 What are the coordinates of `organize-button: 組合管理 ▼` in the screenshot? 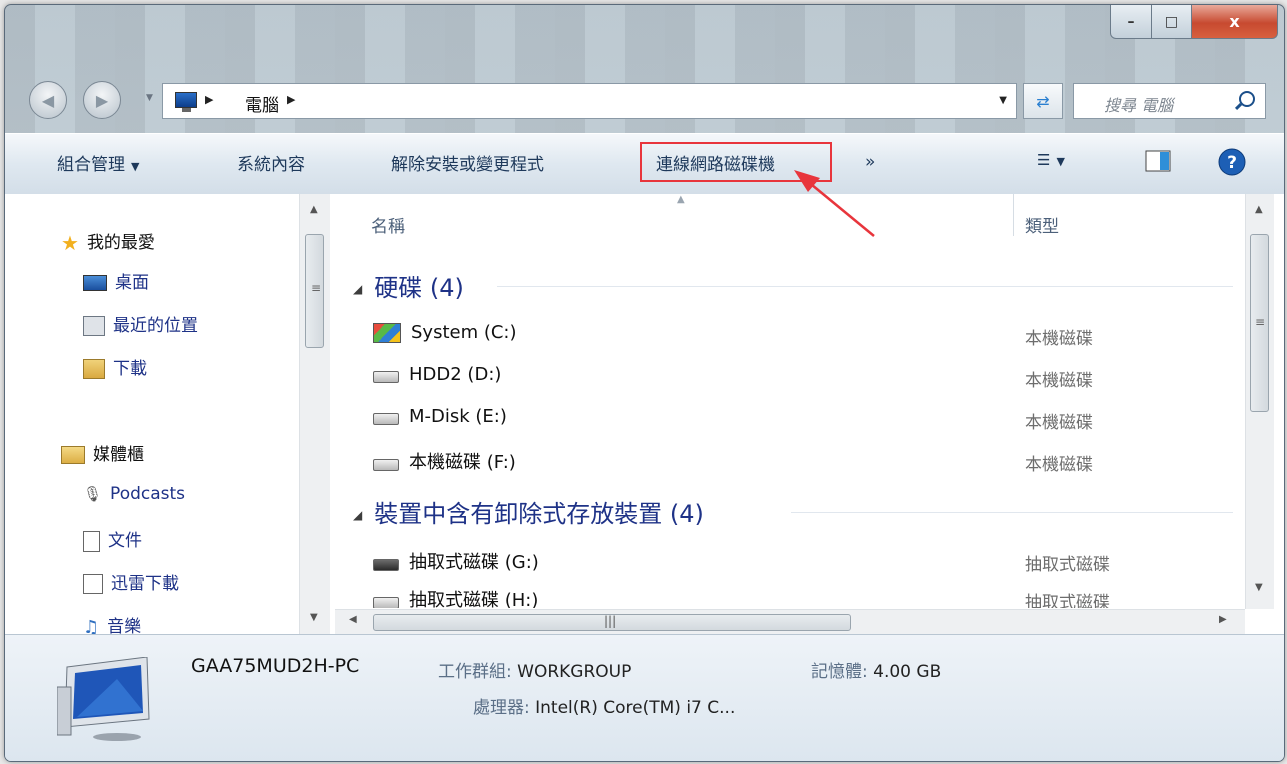 It's located at (98, 162).